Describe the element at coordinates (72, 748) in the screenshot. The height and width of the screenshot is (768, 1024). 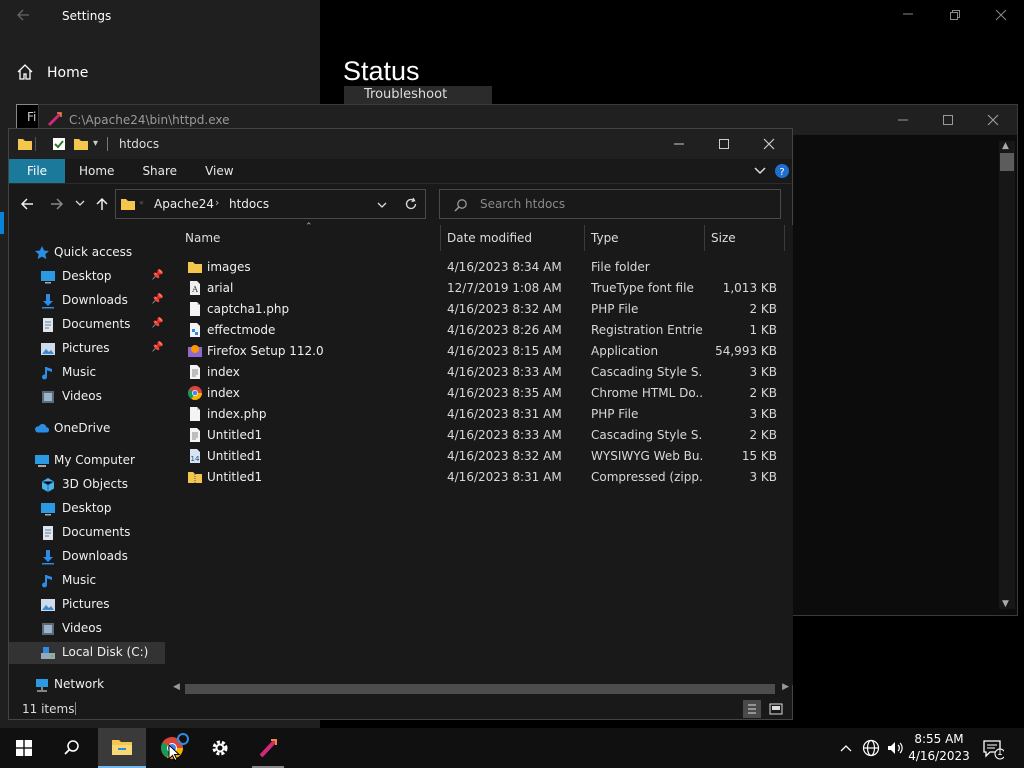
I see `search-button` at that location.